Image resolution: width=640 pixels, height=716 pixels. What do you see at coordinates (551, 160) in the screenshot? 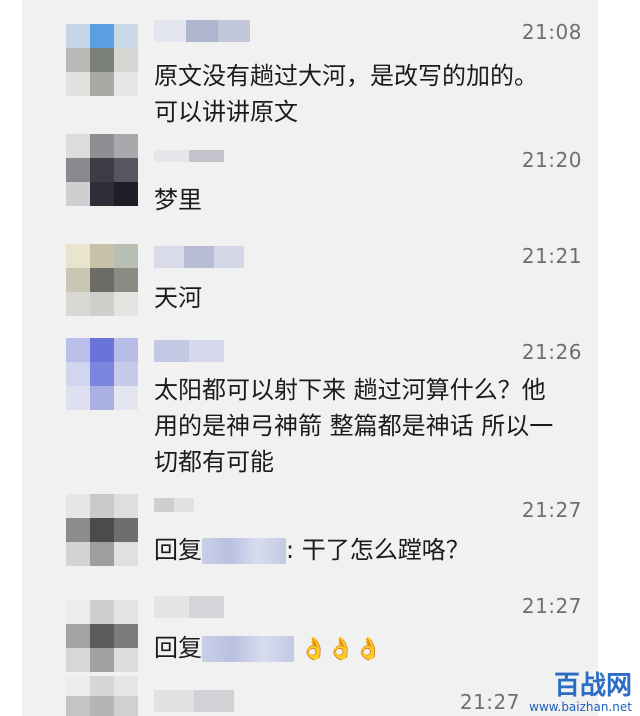
I see `message-time: 21:20` at bounding box center [551, 160].